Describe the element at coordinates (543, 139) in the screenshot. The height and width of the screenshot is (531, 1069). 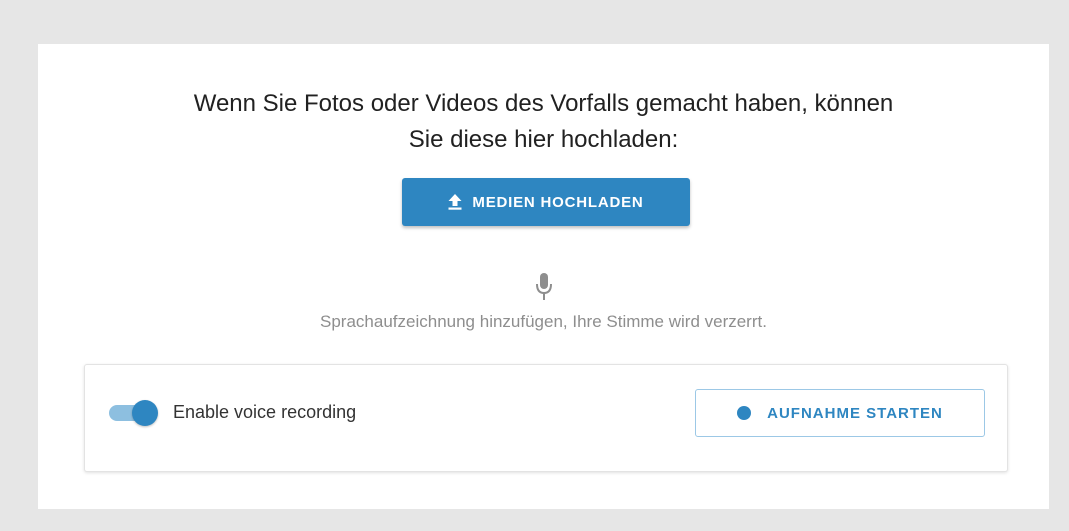
I see `heading-line-2: Sie diese hier hochladen:` at that location.